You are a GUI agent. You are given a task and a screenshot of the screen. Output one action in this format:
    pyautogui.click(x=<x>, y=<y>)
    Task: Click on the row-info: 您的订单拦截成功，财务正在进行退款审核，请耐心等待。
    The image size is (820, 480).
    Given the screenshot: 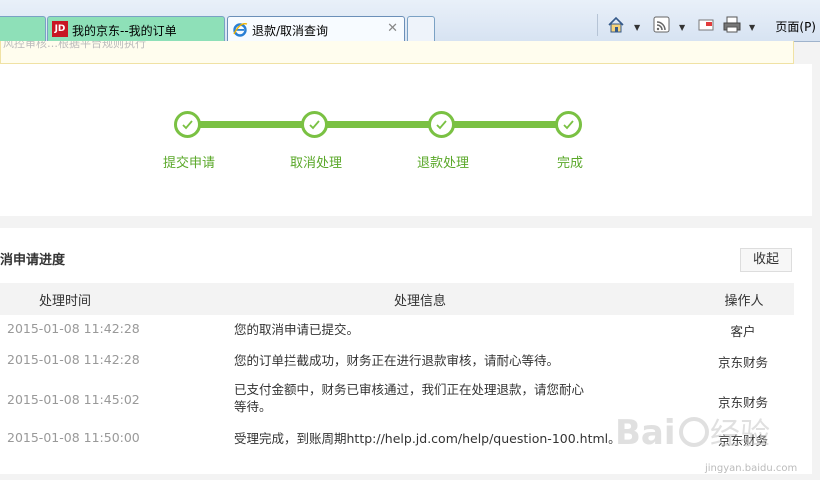 What is the action you would take?
    pyautogui.click(x=397, y=360)
    